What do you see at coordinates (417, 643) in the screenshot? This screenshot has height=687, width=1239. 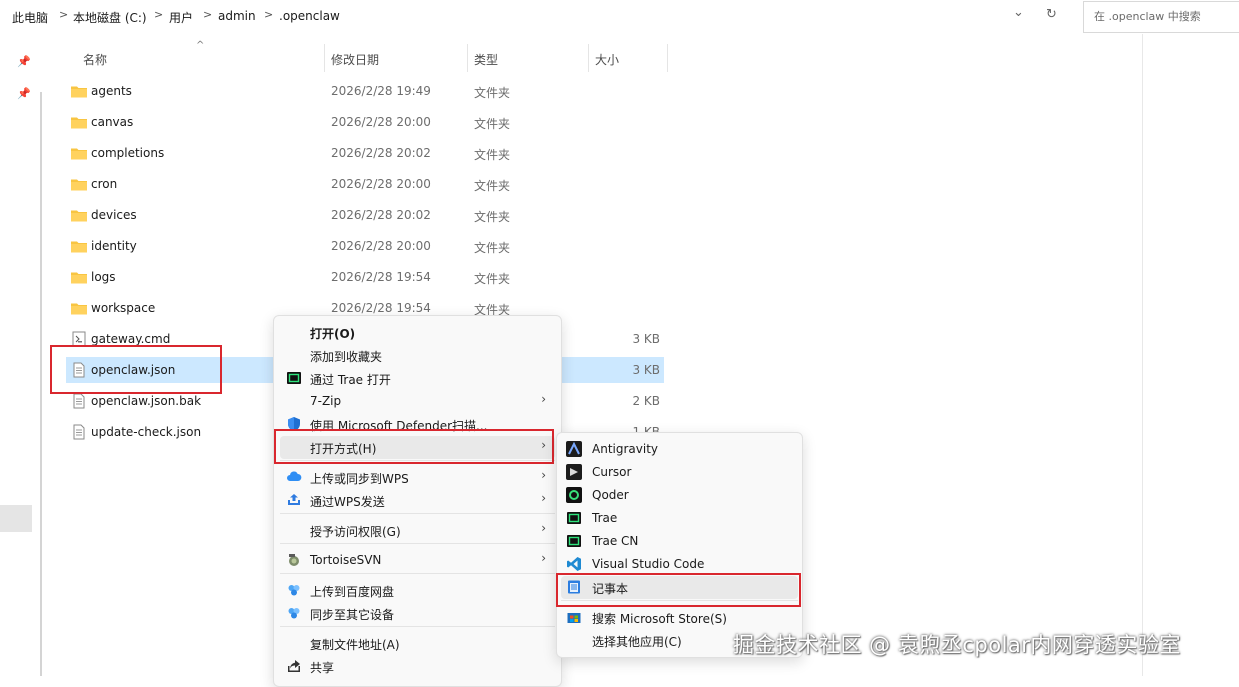 I see `menu-item: 复制文件地址(A)` at bounding box center [417, 643].